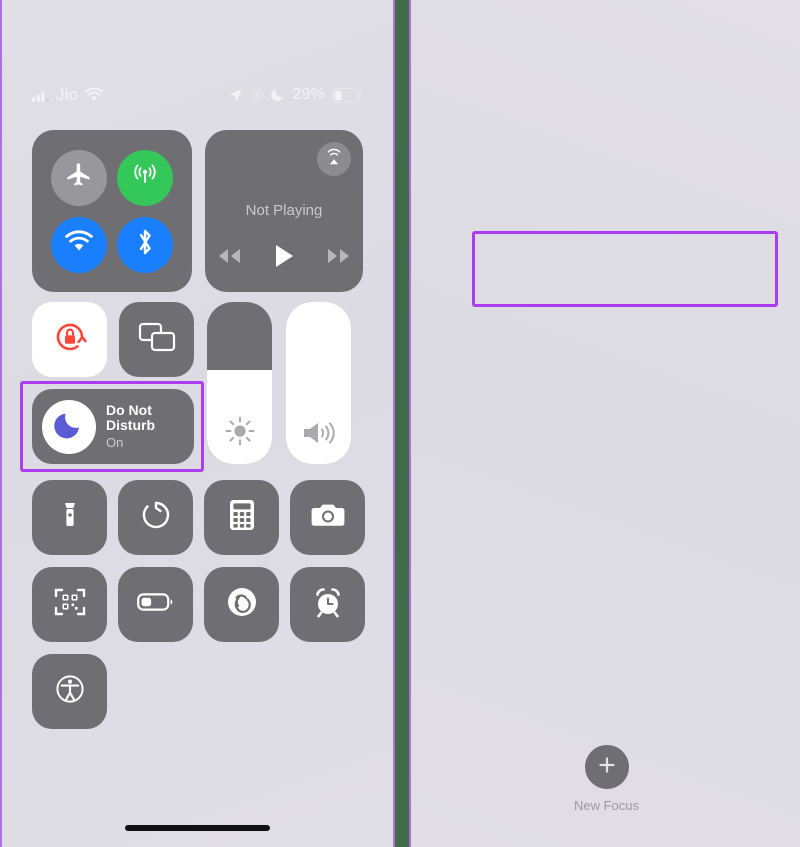  I want to click on volume-icon, so click(318, 433).